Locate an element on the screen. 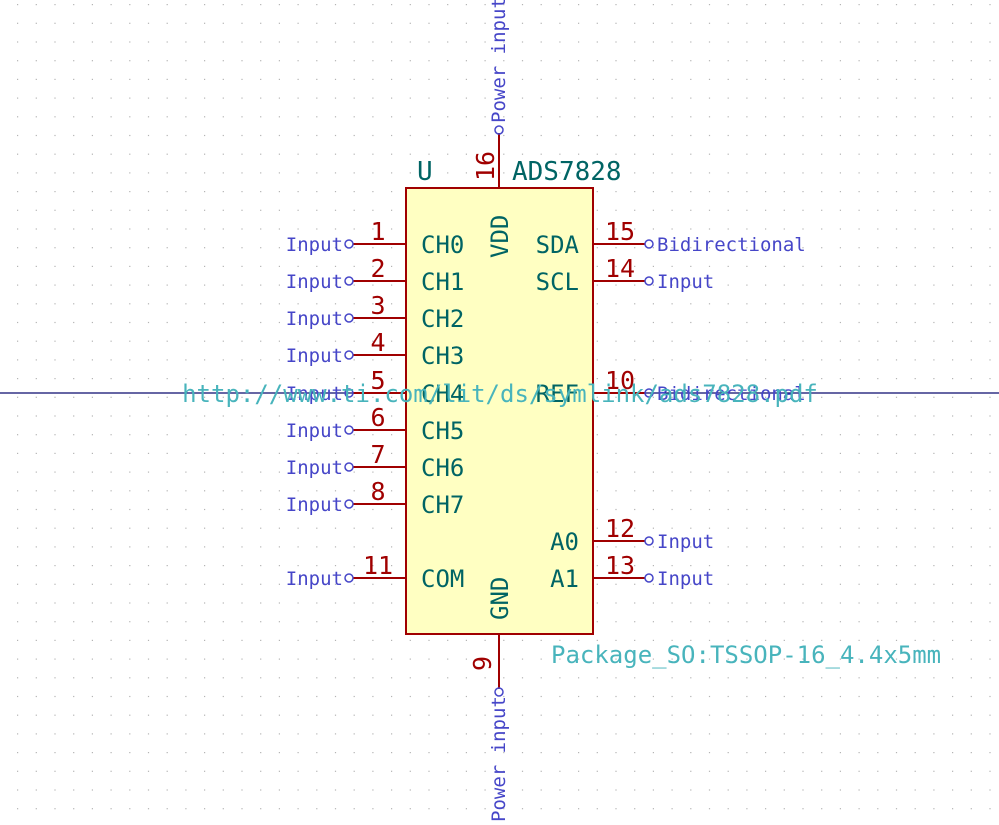  pin-14-type: Input is located at coordinates (685, 282).